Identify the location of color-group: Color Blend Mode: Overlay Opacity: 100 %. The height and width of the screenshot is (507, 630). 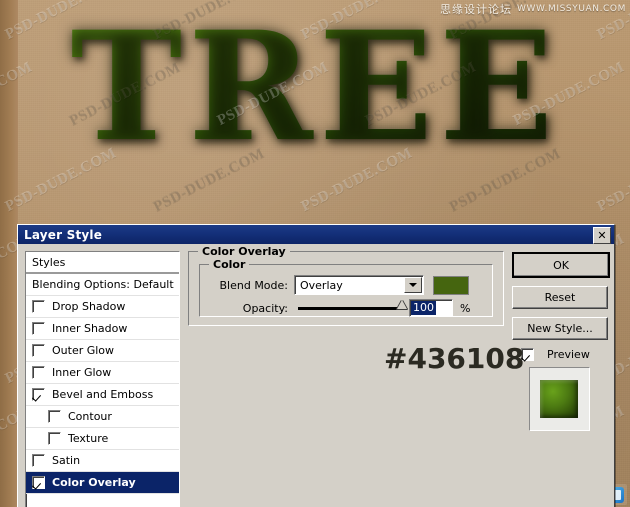
(346, 288).